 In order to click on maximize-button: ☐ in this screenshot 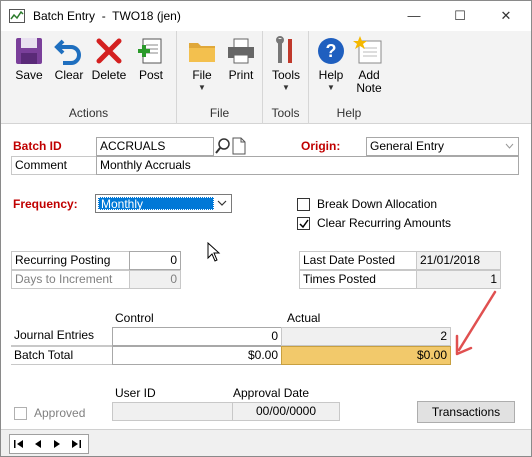, I will do `click(460, 16)`.